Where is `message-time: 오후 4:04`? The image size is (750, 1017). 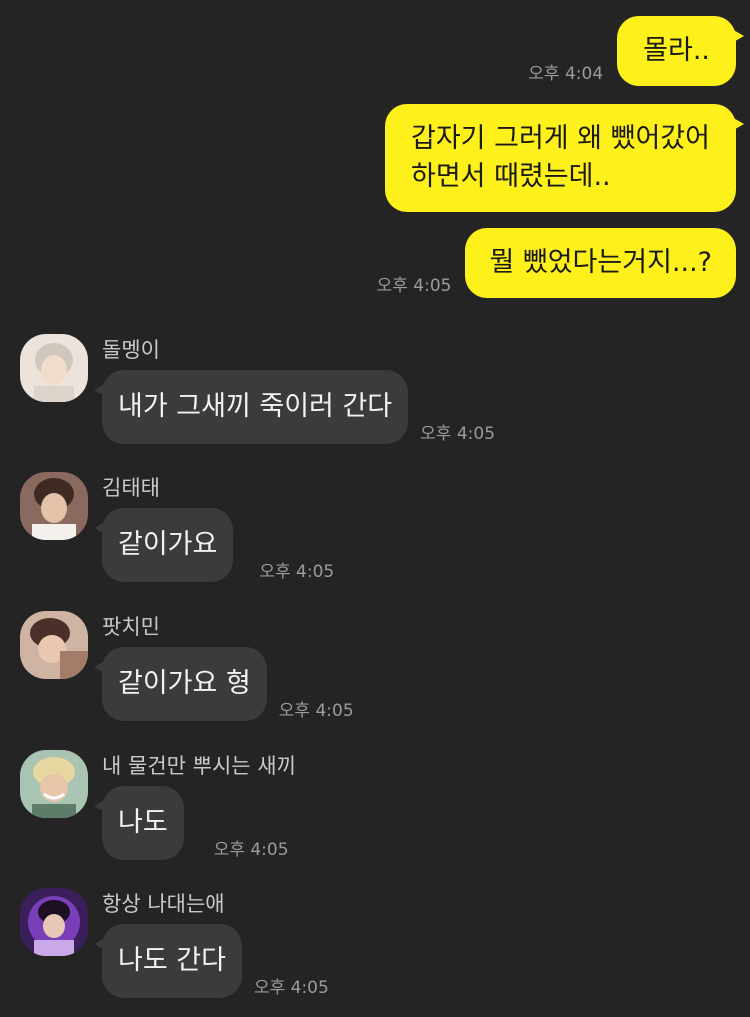 message-time: 오후 4:04 is located at coordinates (566, 74).